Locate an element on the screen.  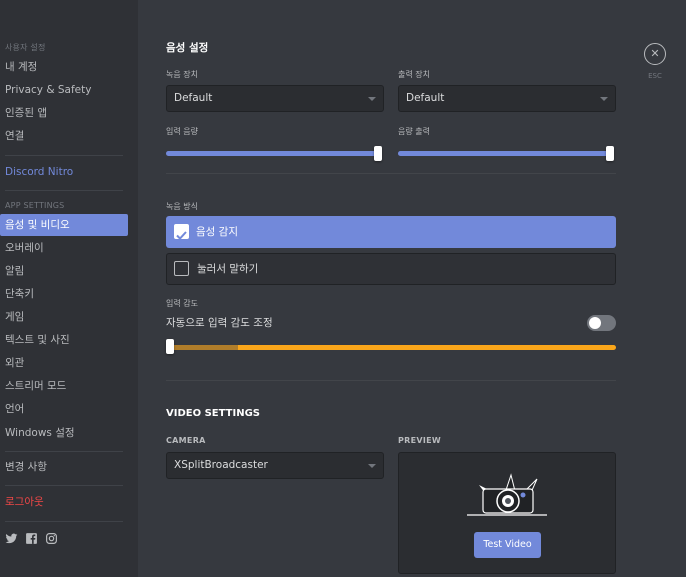
sensitivity-slider is located at coordinates (391, 347).